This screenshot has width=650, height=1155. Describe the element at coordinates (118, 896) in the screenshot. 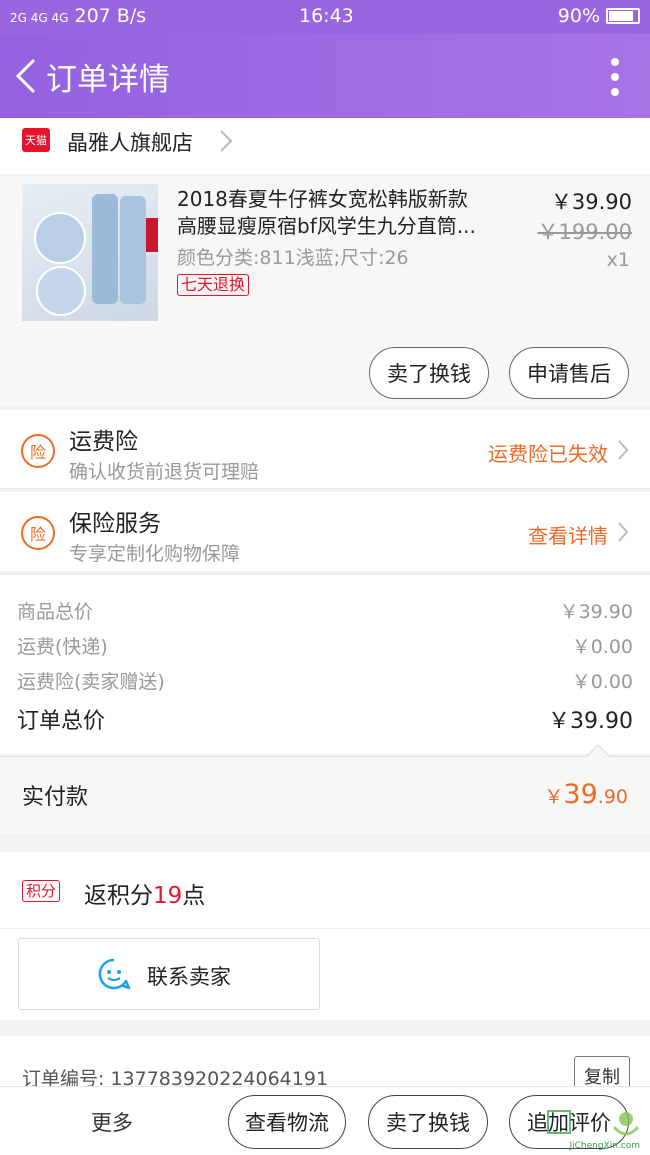

I see `points-prefix: 返积分` at that location.